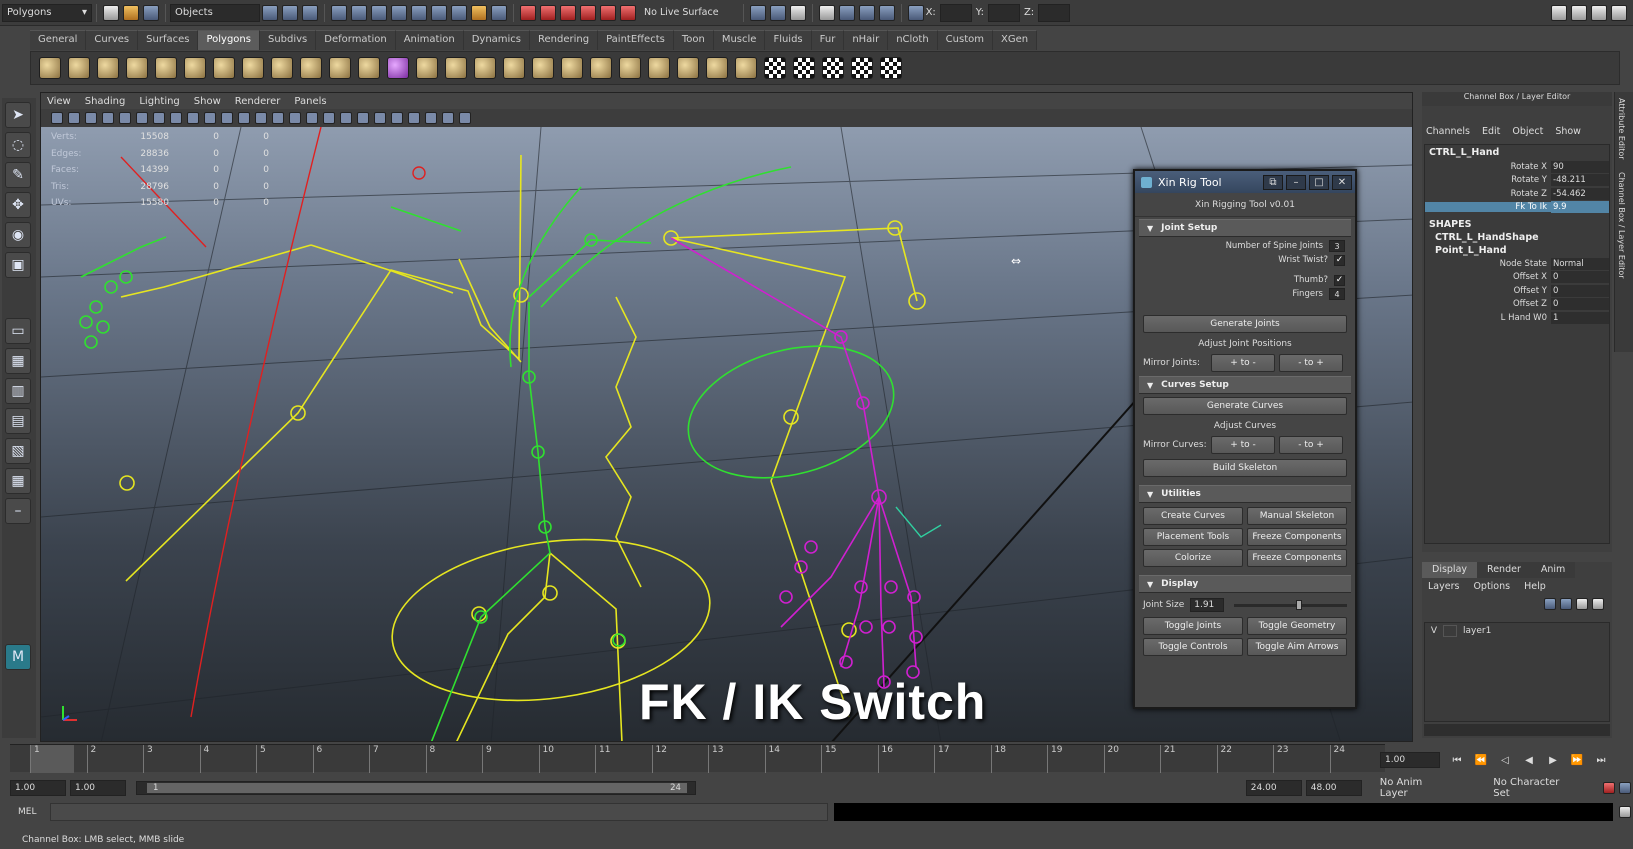 The height and width of the screenshot is (849, 1633). What do you see at coordinates (346, 118) in the screenshot?
I see `shadows-icon` at bounding box center [346, 118].